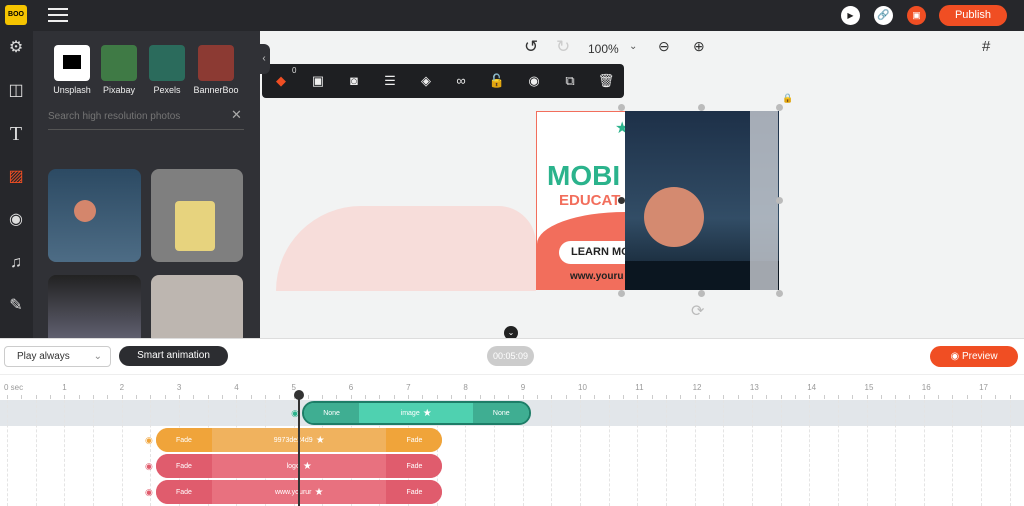 This screenshot has height=506, width=1024. Describe the element at coordinates (764, 200) in the screenshot. I see `image-crop-overflow` at that location.